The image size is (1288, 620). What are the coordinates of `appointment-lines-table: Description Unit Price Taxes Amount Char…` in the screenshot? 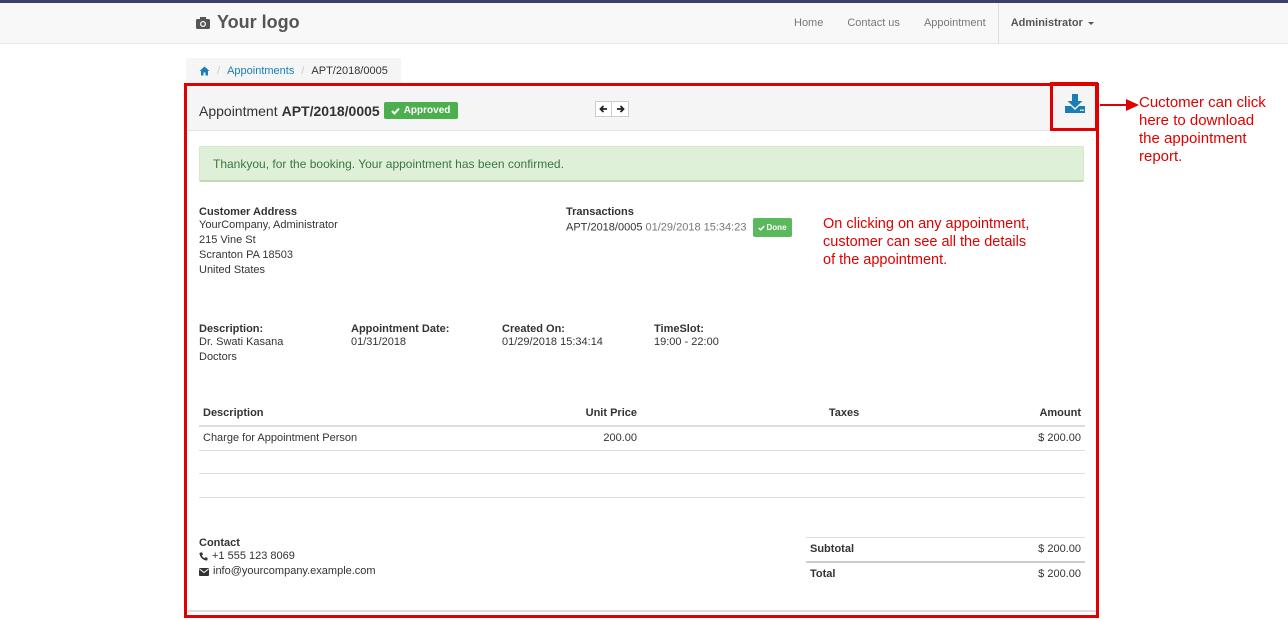 It's located at (642, 426).